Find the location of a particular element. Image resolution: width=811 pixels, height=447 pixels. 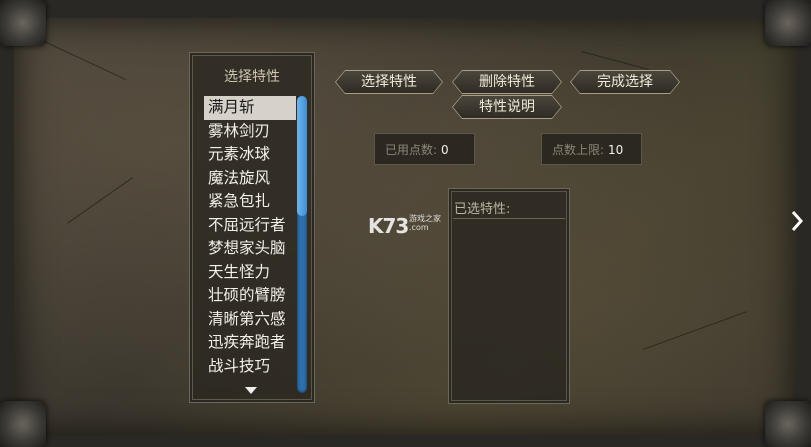

trait-list-item: 魔法旋风 is located at coordinates (250, 179).